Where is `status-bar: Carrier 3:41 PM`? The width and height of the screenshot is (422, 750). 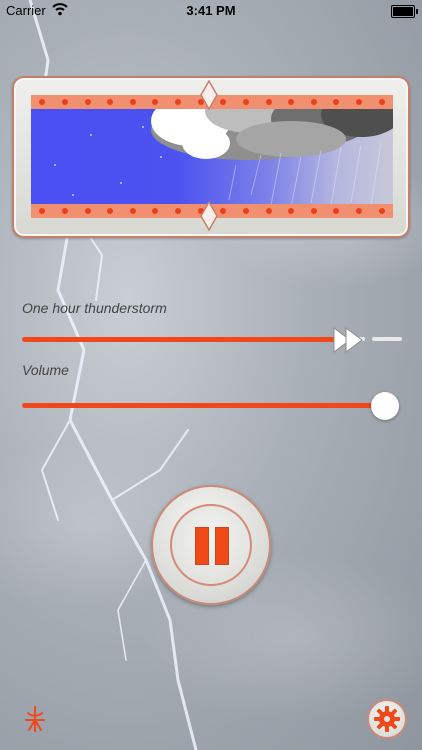
status-bar: Carrier 3:41 PM is located at coordinates (211, 11).